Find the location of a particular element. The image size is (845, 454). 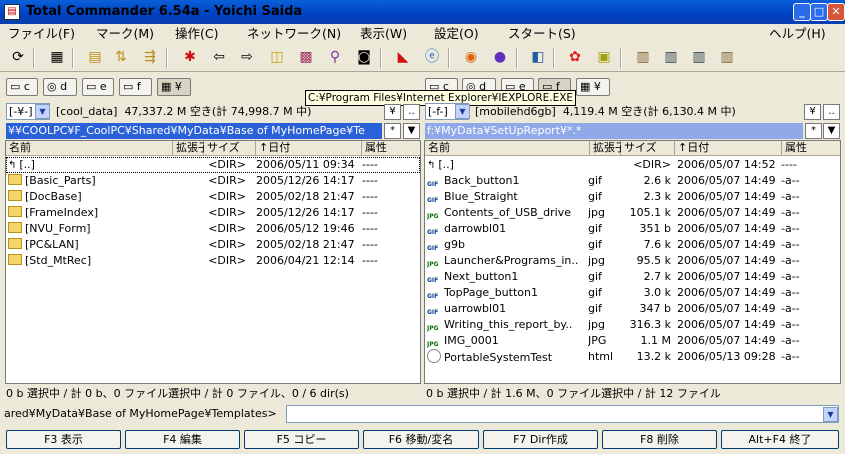

sort-icon: ⇶ is located at coordinates (150, 58).